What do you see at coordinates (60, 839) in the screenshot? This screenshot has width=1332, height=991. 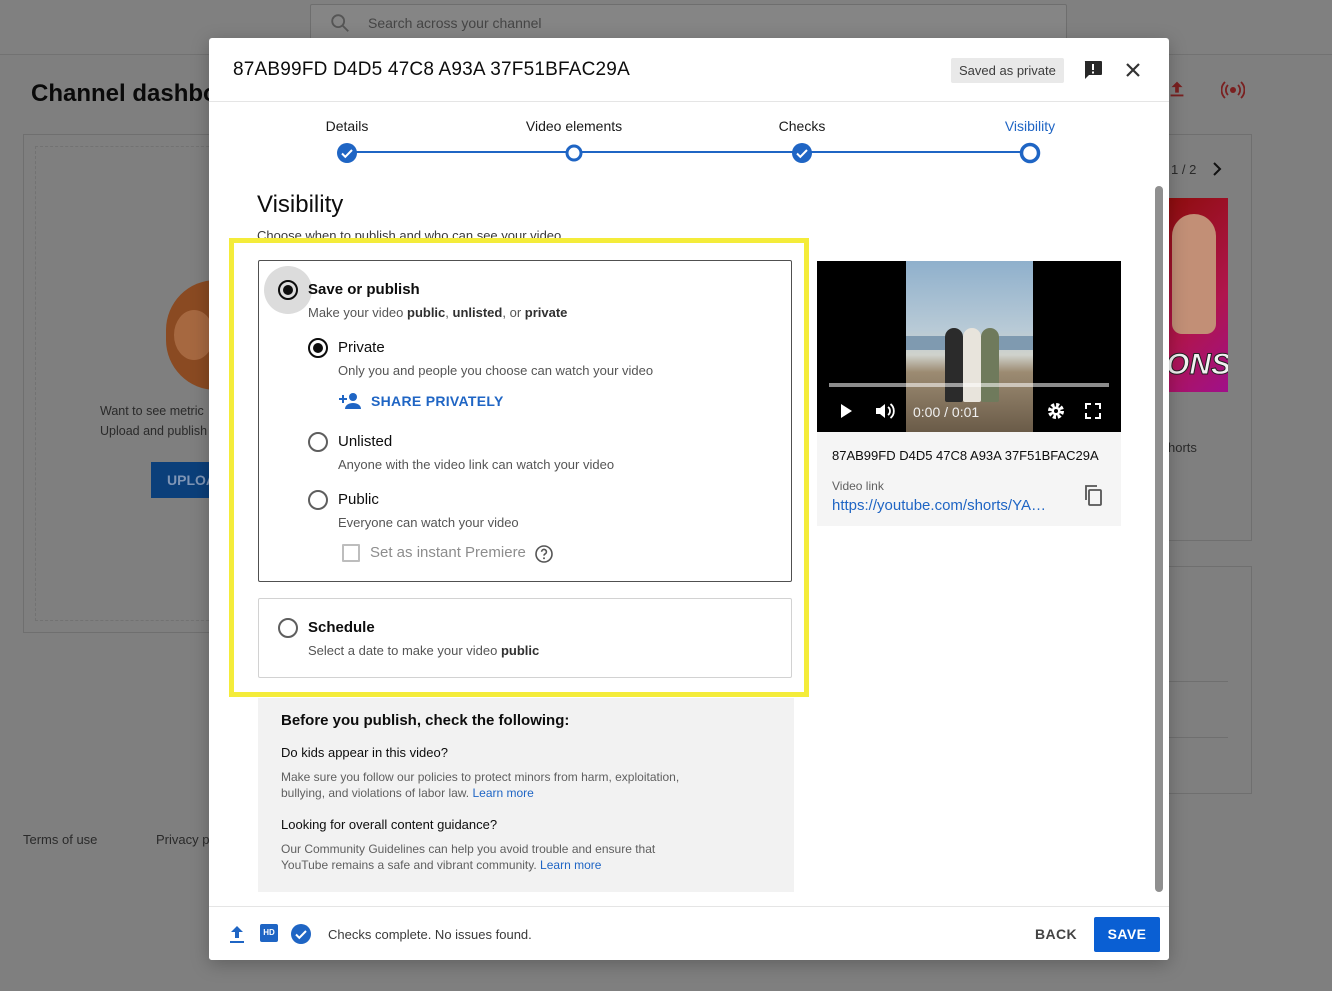 I see `background-terms-link: Terms of use` at bounding box center [60, 839].